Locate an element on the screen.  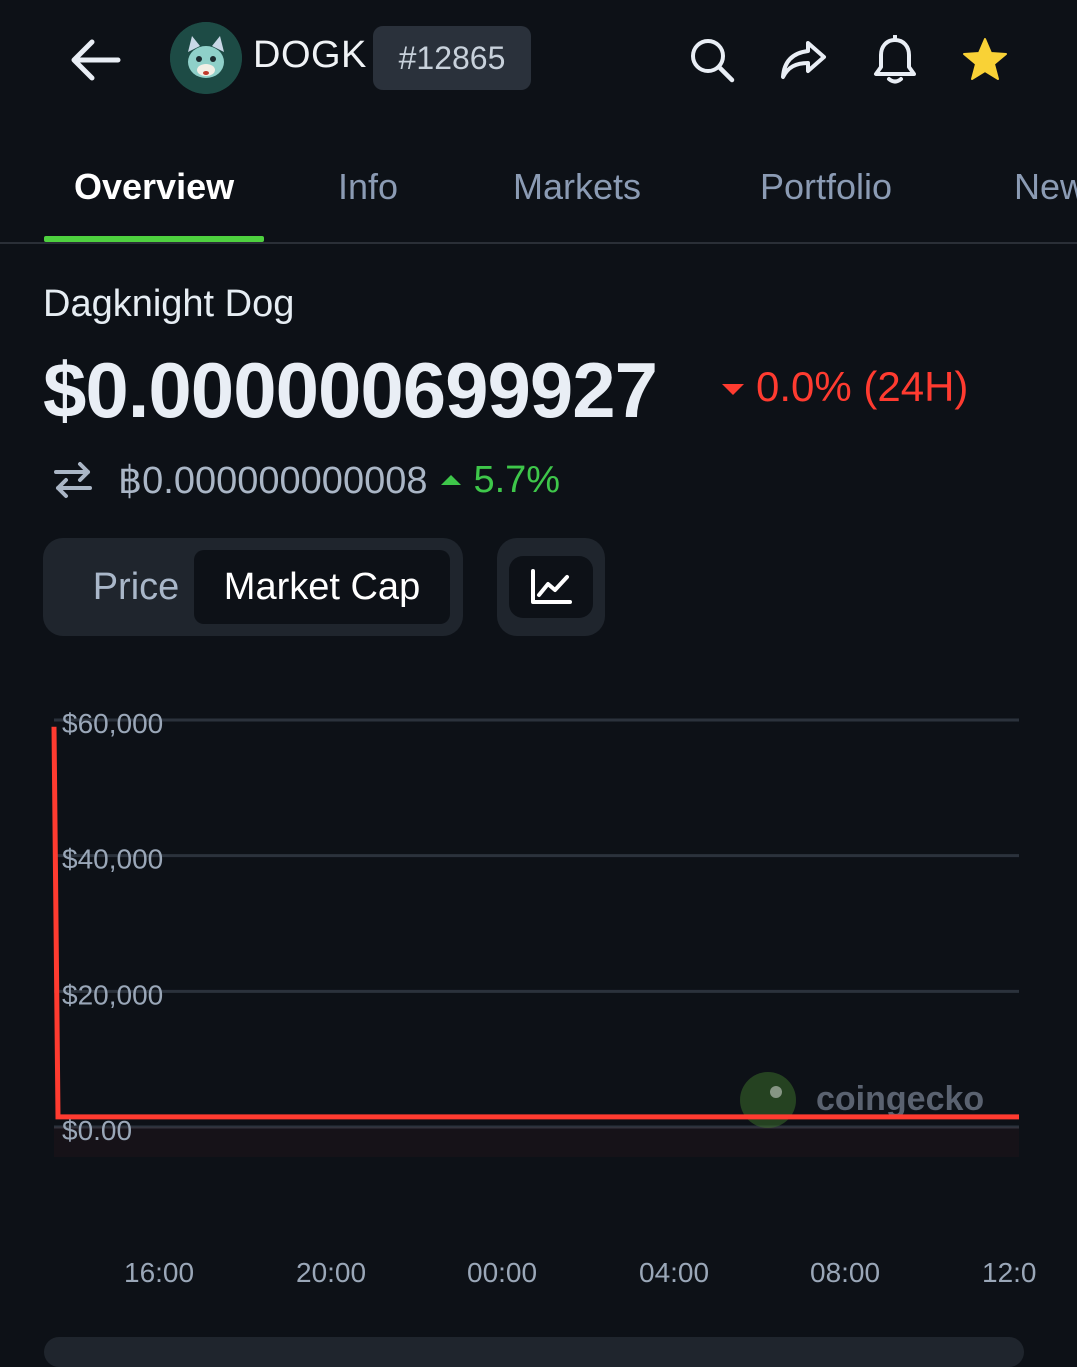
chart-baseline-band is located at coordinates (536, 1142).